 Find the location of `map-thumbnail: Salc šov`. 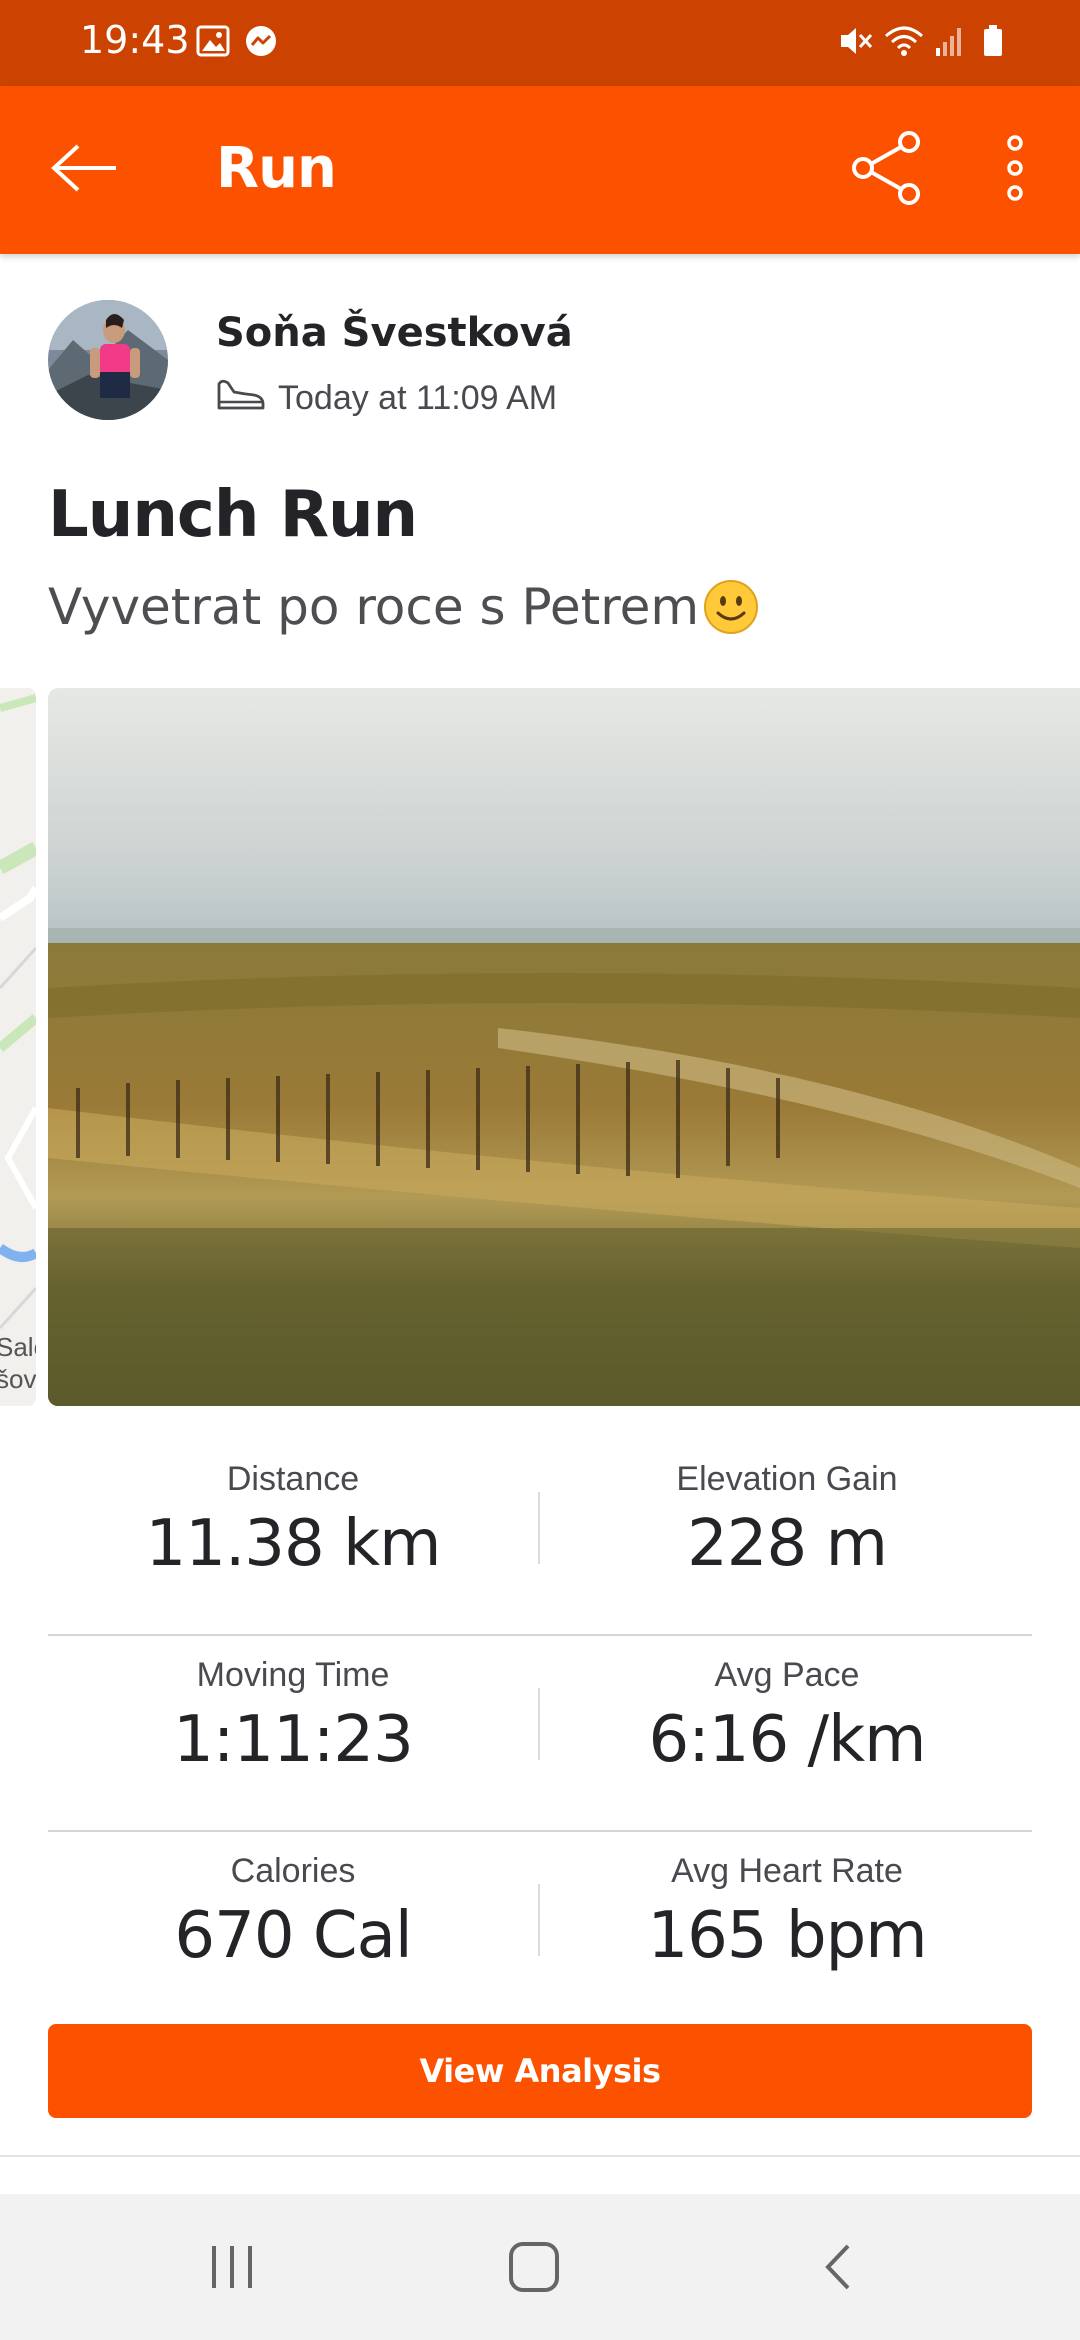

map-thumbnail: Salc šov is located at coordinates (18, 1047).